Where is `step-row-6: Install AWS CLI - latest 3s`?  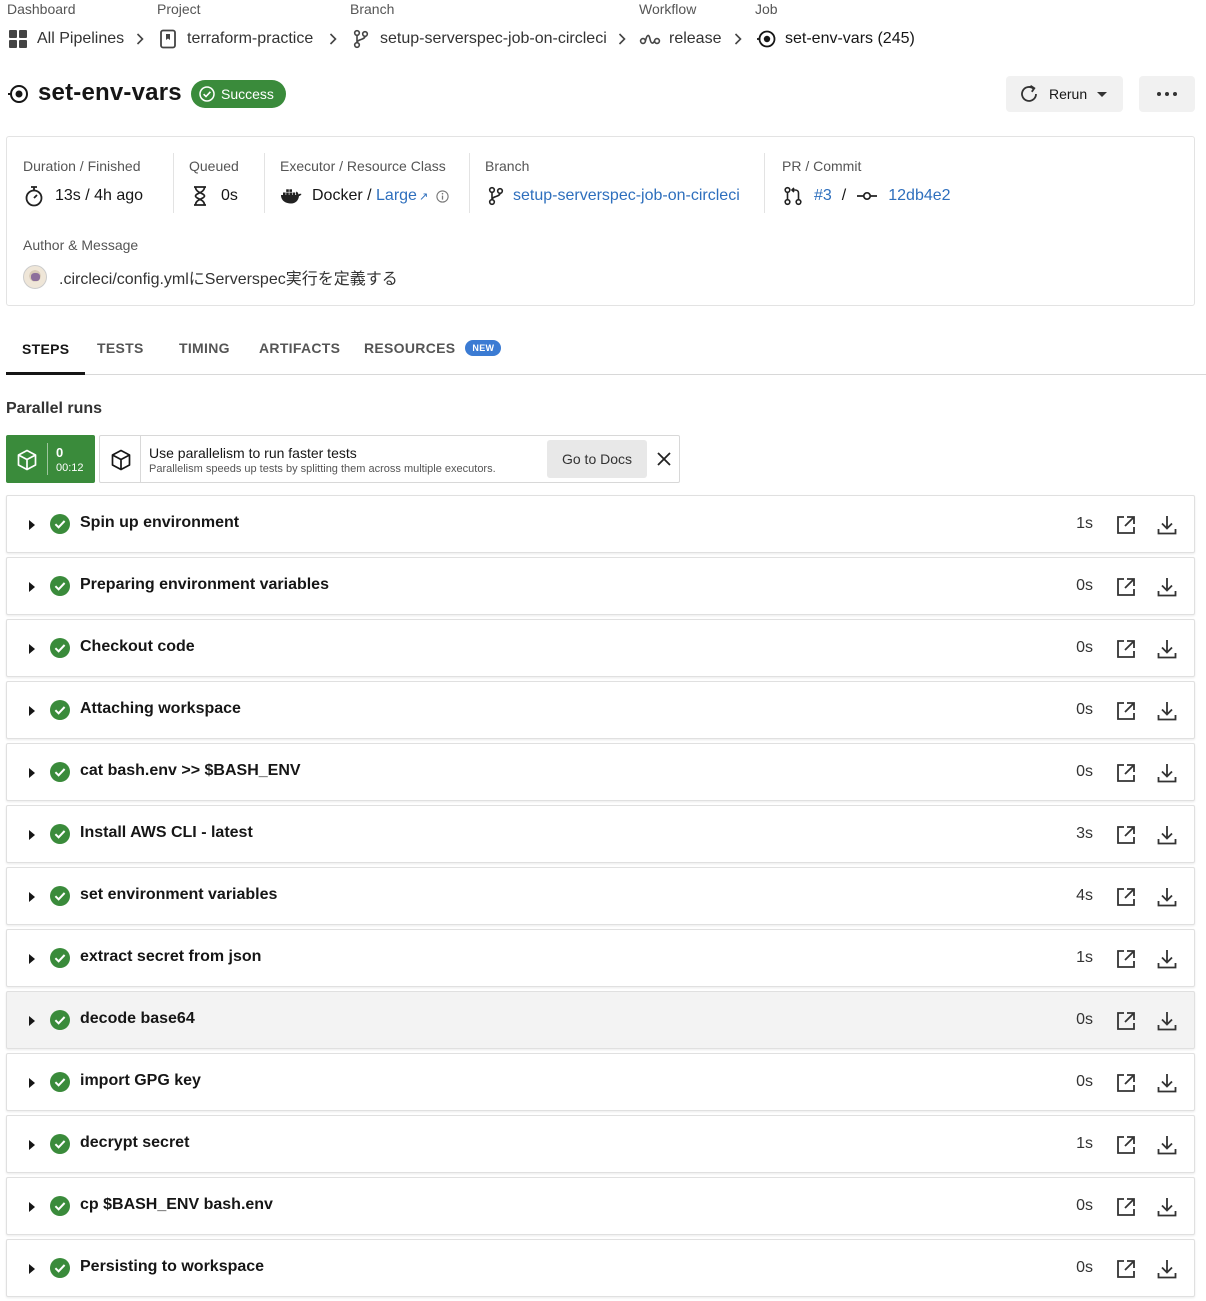 step-row-6: Install AWS CLI - latest 3s is located at coordinates (600, 834).